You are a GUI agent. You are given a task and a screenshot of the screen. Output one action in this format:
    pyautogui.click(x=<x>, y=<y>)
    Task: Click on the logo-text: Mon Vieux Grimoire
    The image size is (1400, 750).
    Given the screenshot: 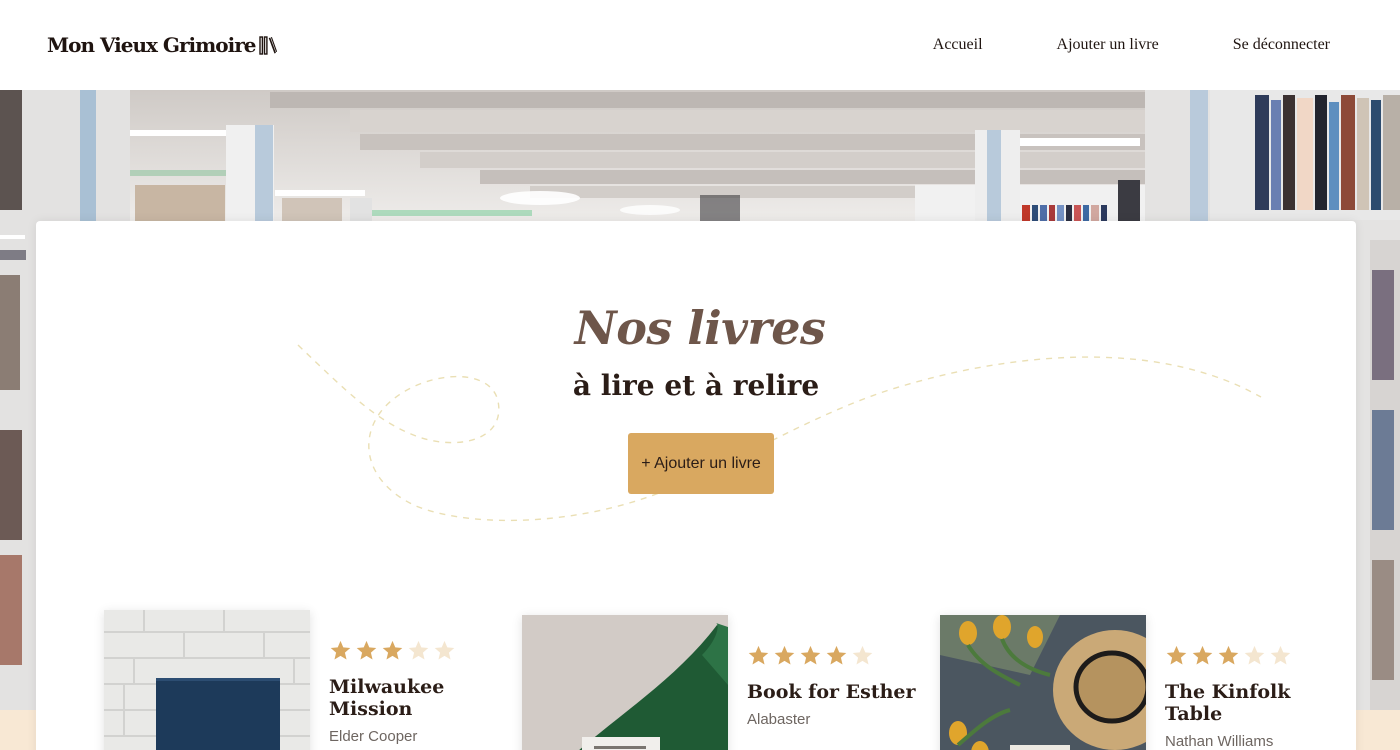 What is the action you would take?
    pyautogui.click(x=151, y=45)
    